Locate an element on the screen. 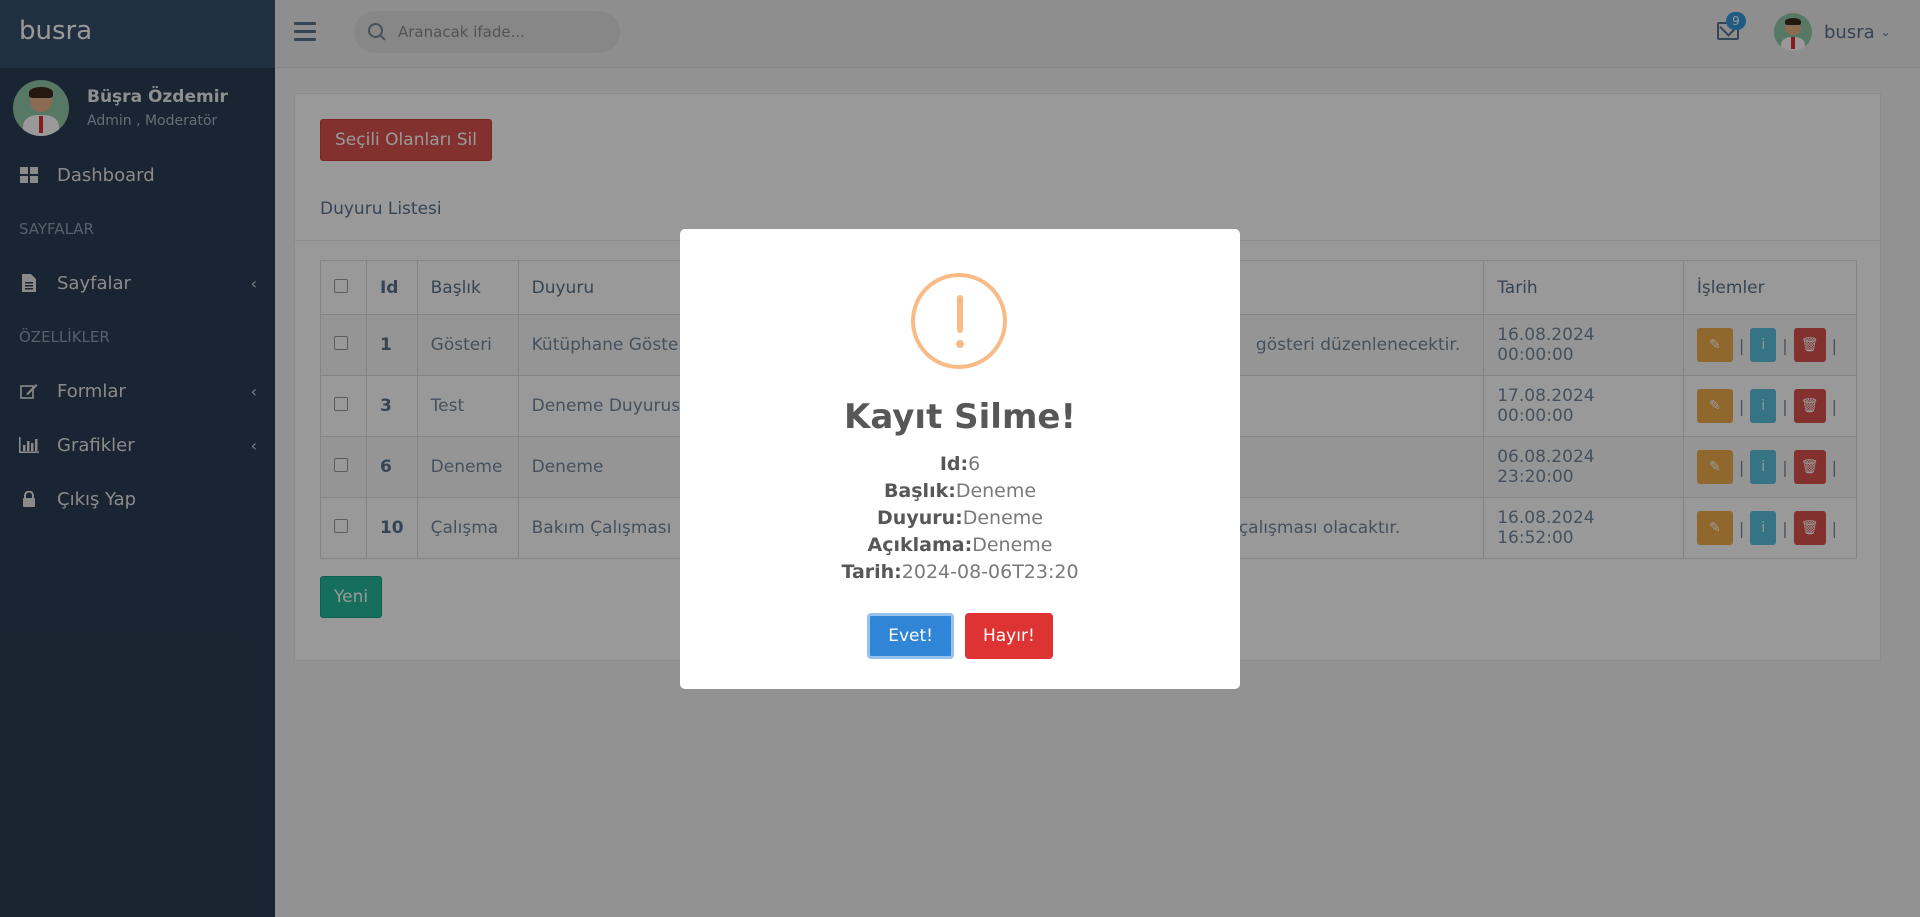 Image resolution: width=1920 pixels, height=917 pixels. modal-field-row: Tarih:2024-08-06T23:20 is located at coordinates (960, 572).